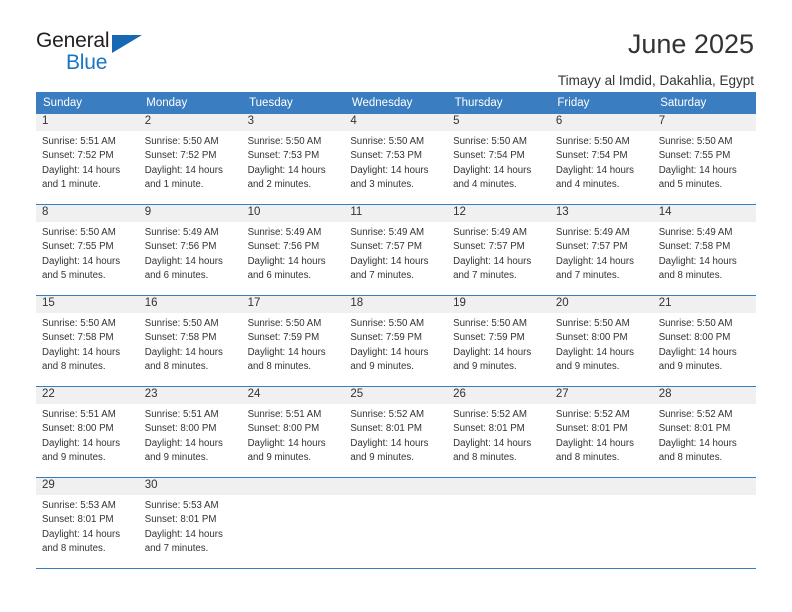  Describe the element at coordinates (489, 247) in the screenshot. I see `sunset-text: Sunset: 7:57 PM` at that location.